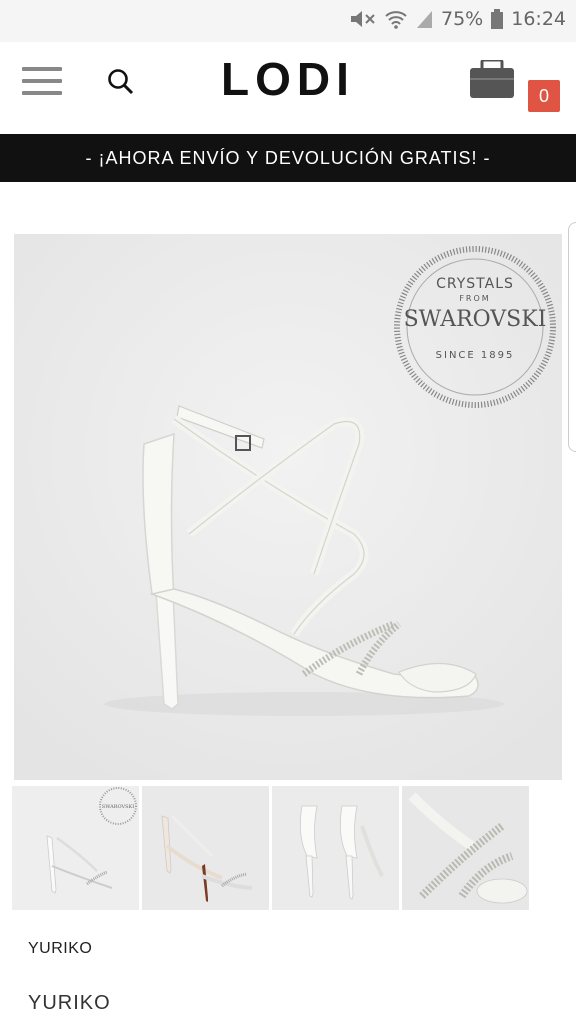  I want to click on clock: 16:24, so click(538, 19).